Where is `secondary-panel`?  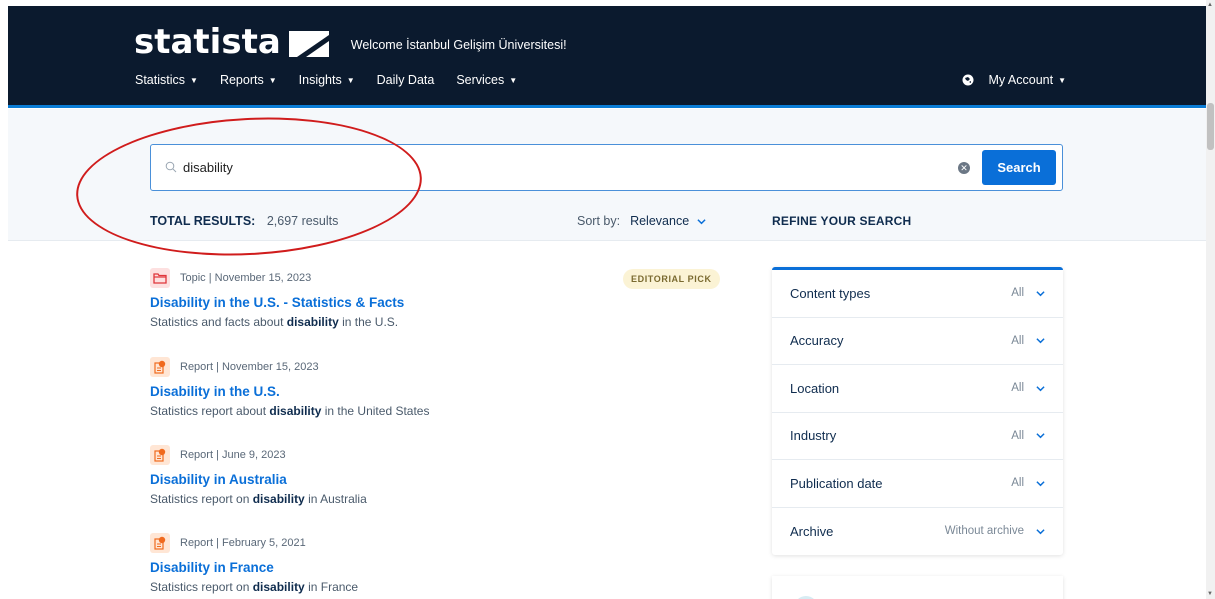 secondary-panel is located at coordinates (917, 587).